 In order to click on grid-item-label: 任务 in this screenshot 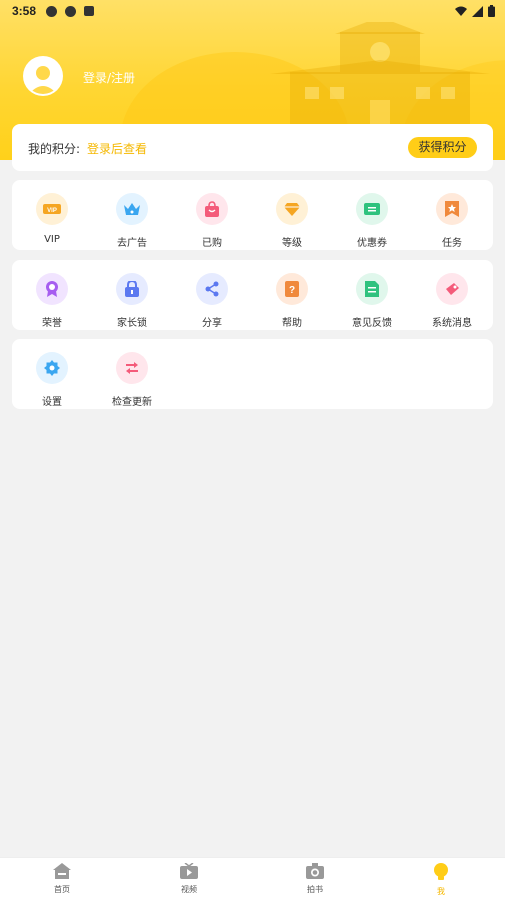, I will do `click(452, 243)`.